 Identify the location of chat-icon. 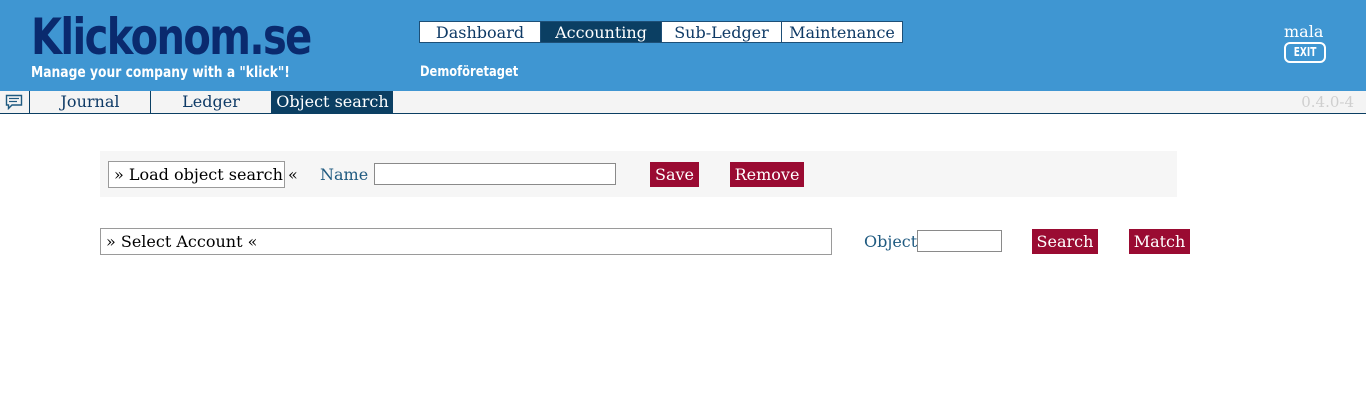
(14, 102).